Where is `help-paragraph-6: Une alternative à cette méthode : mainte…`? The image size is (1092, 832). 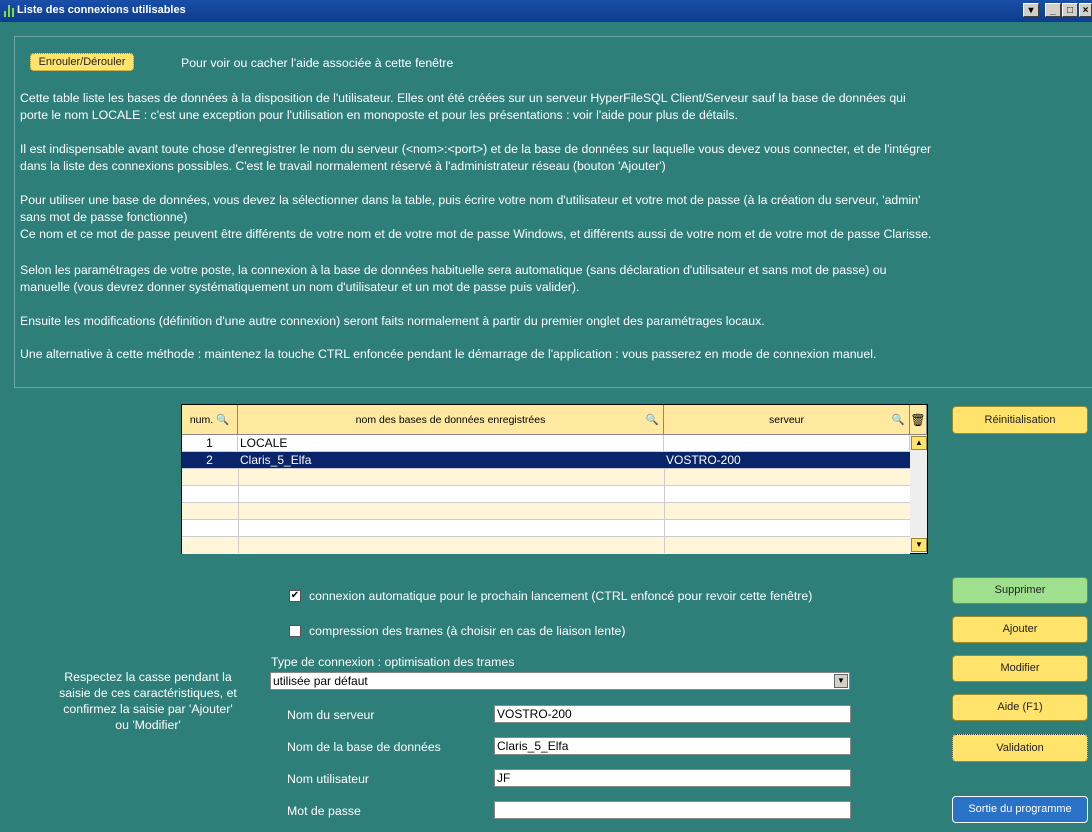 help-paragraph-6: Une alternative à cette méthode : mainte… is located at coordinates (448, 354).